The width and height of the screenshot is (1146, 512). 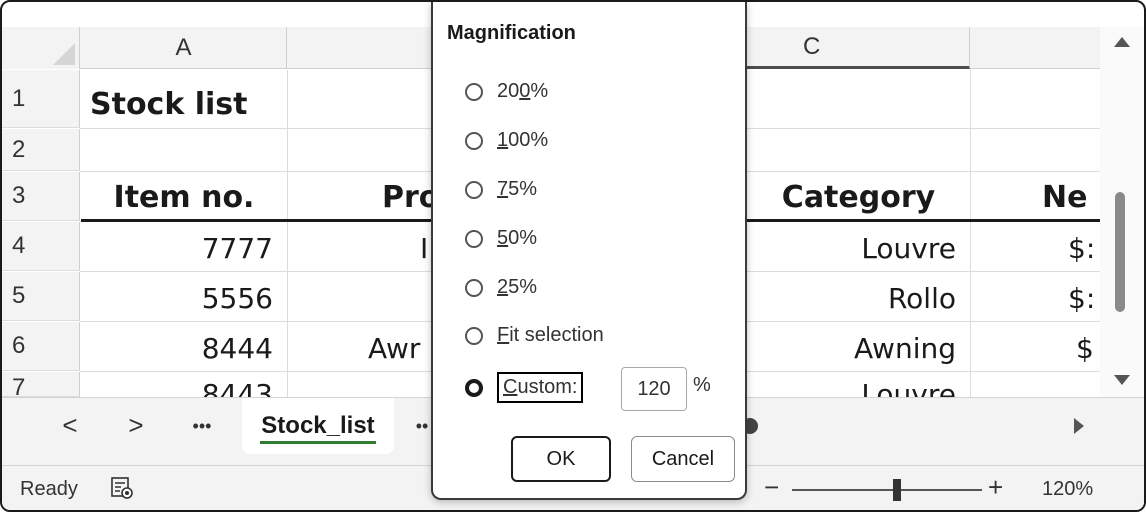 I want to click on select-all-corner, so click(x=41, y=48).